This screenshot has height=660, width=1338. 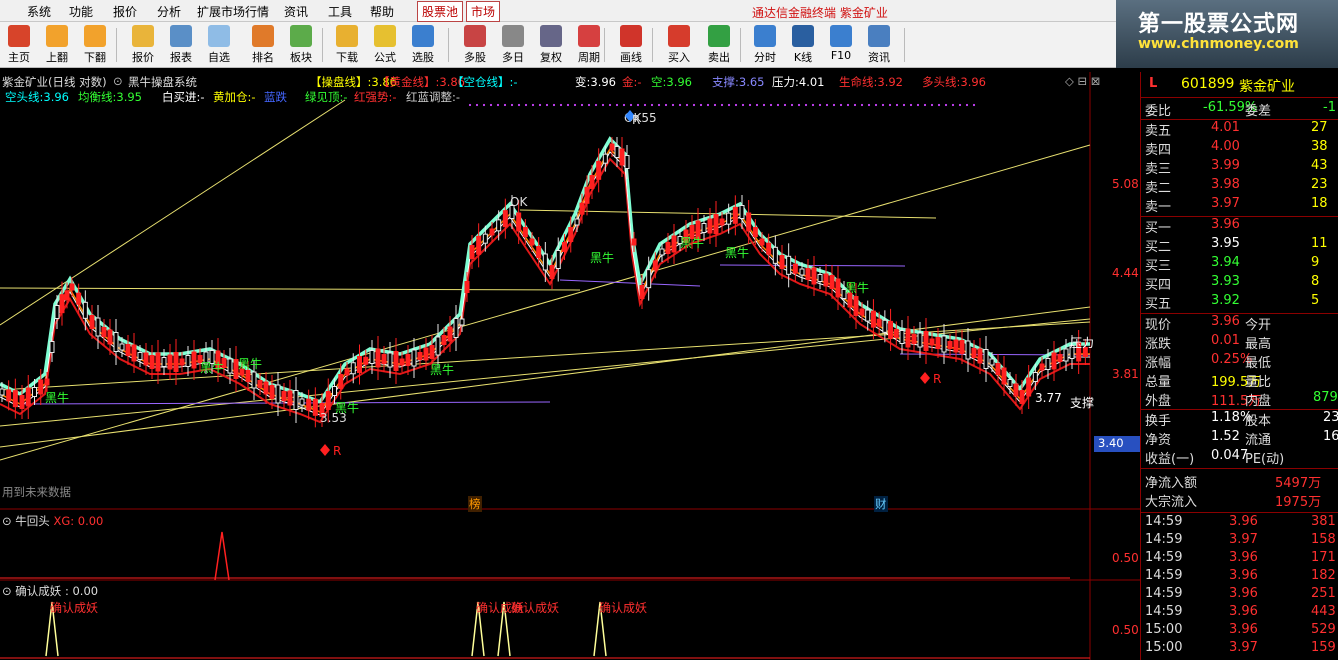 I want to click on indicator-value: 蓝跌, so click(x=275, y=97).